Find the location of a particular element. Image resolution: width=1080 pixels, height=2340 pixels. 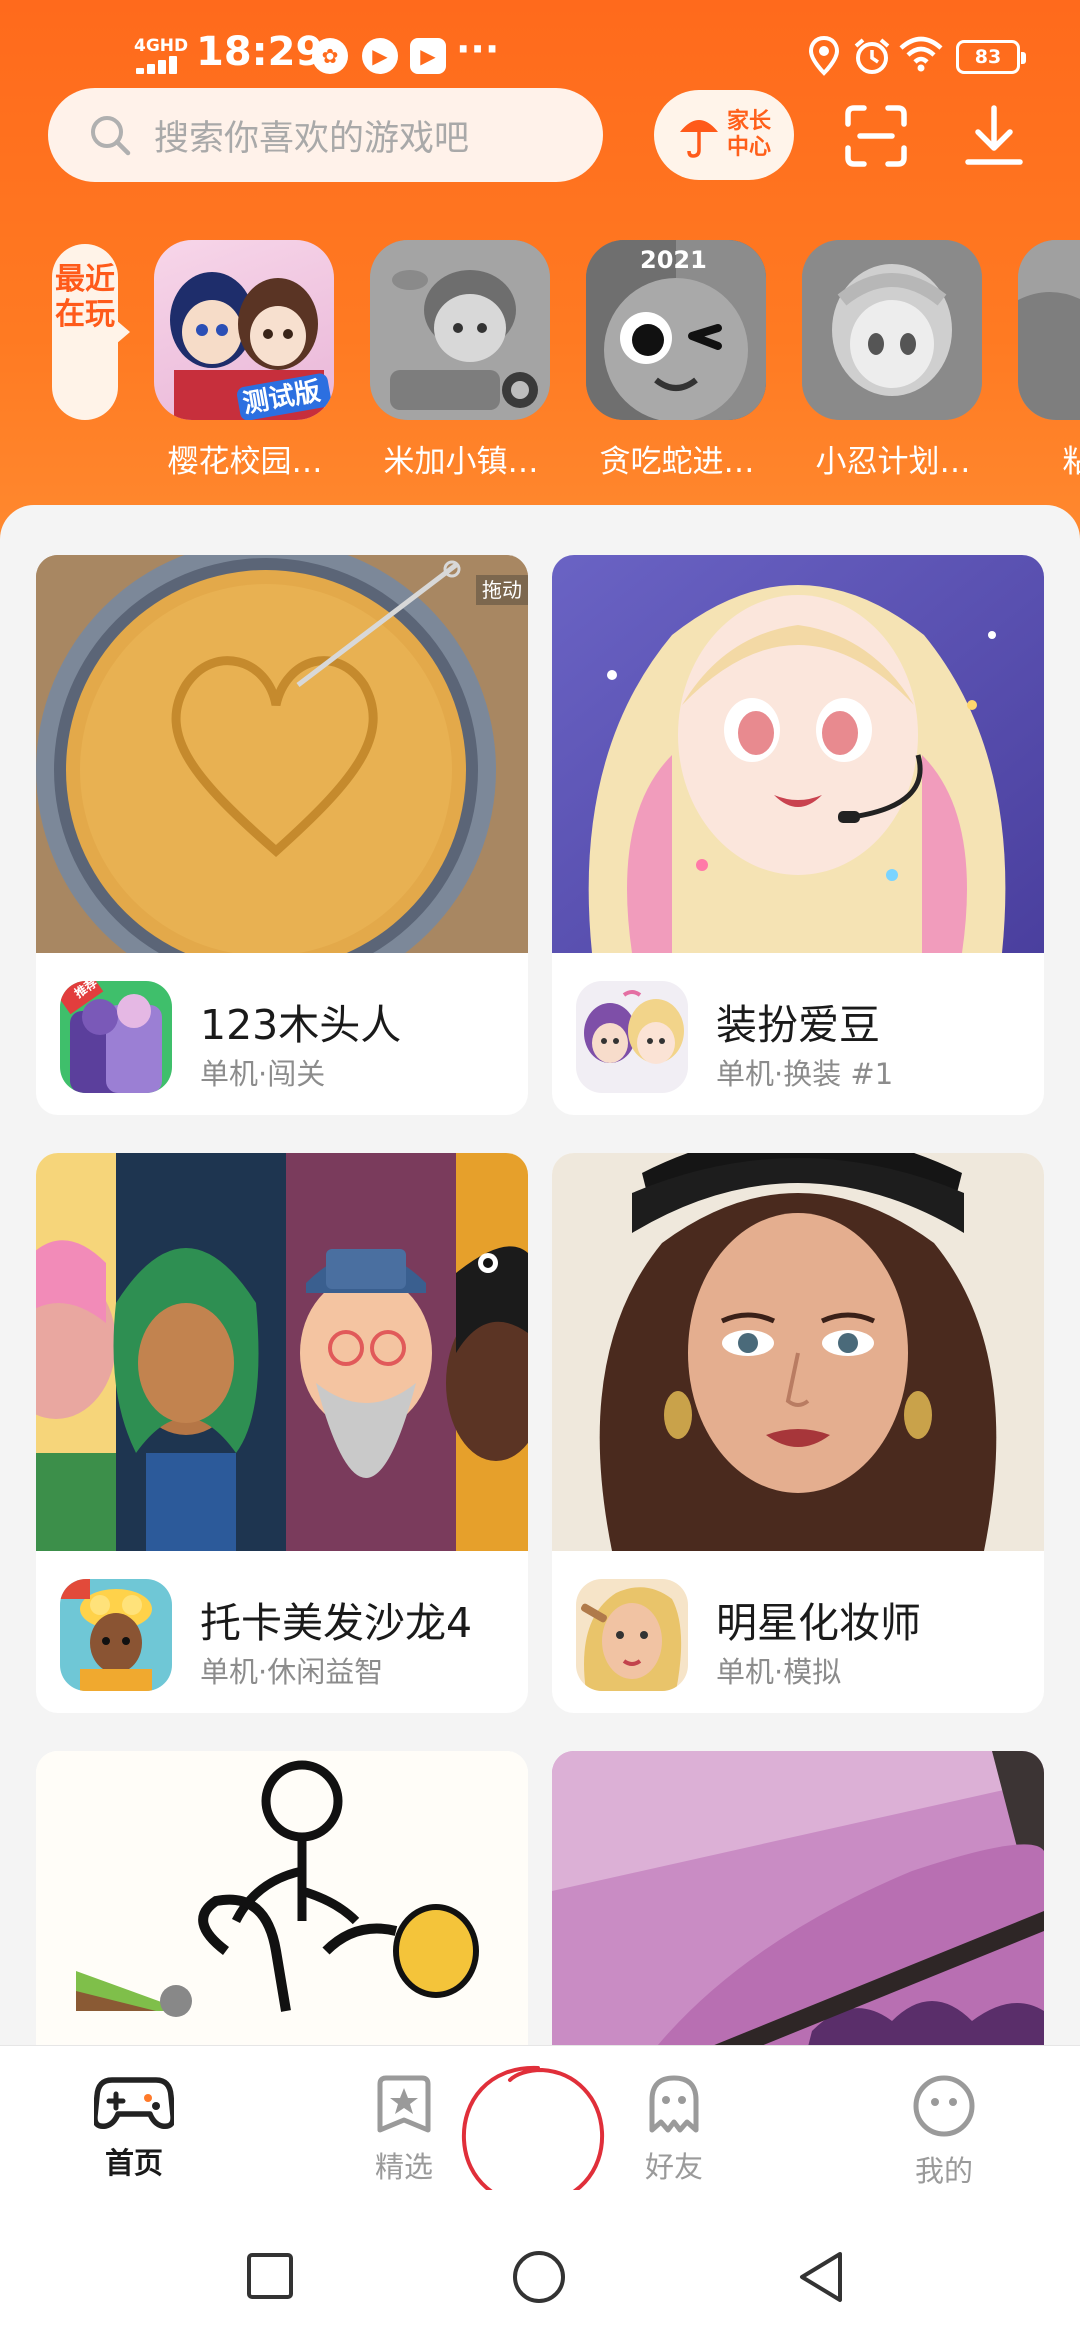

battery-indicator: 83 is located at coordinates (991, 57).